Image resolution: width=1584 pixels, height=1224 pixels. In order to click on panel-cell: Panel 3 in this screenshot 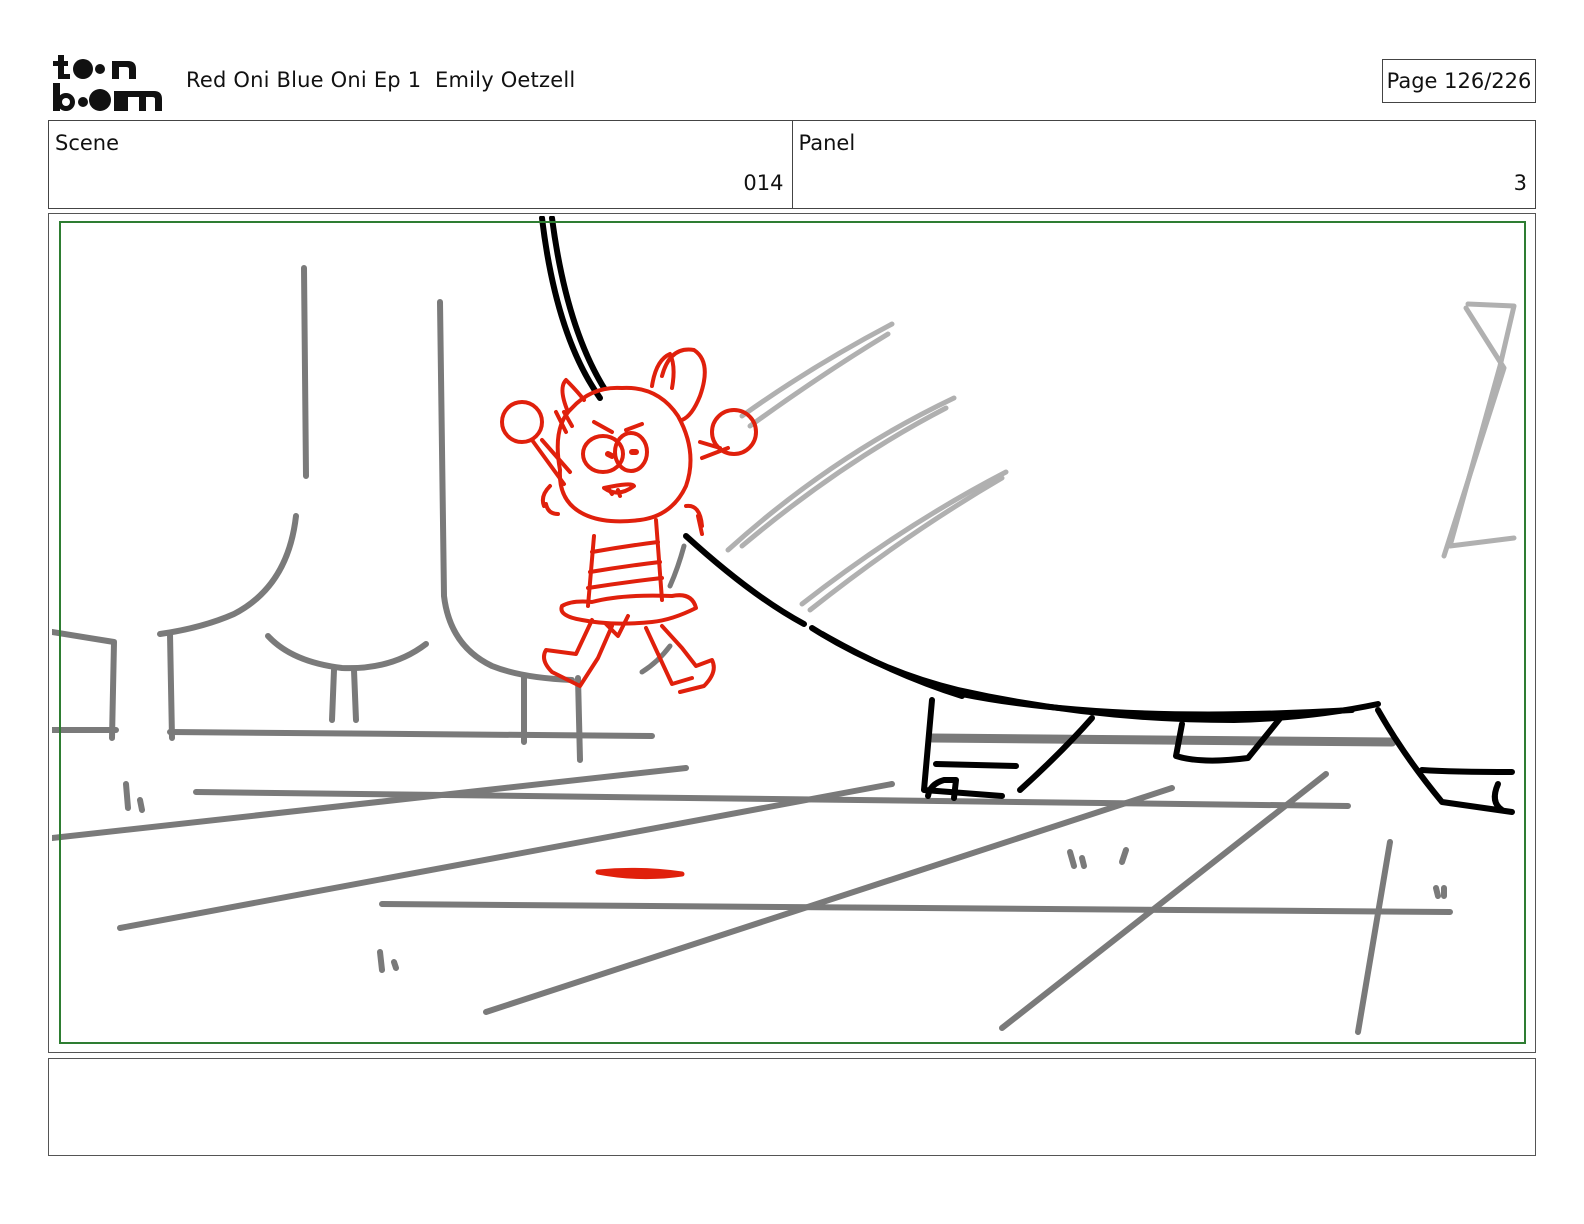, I will do `click(1163, 164)`.